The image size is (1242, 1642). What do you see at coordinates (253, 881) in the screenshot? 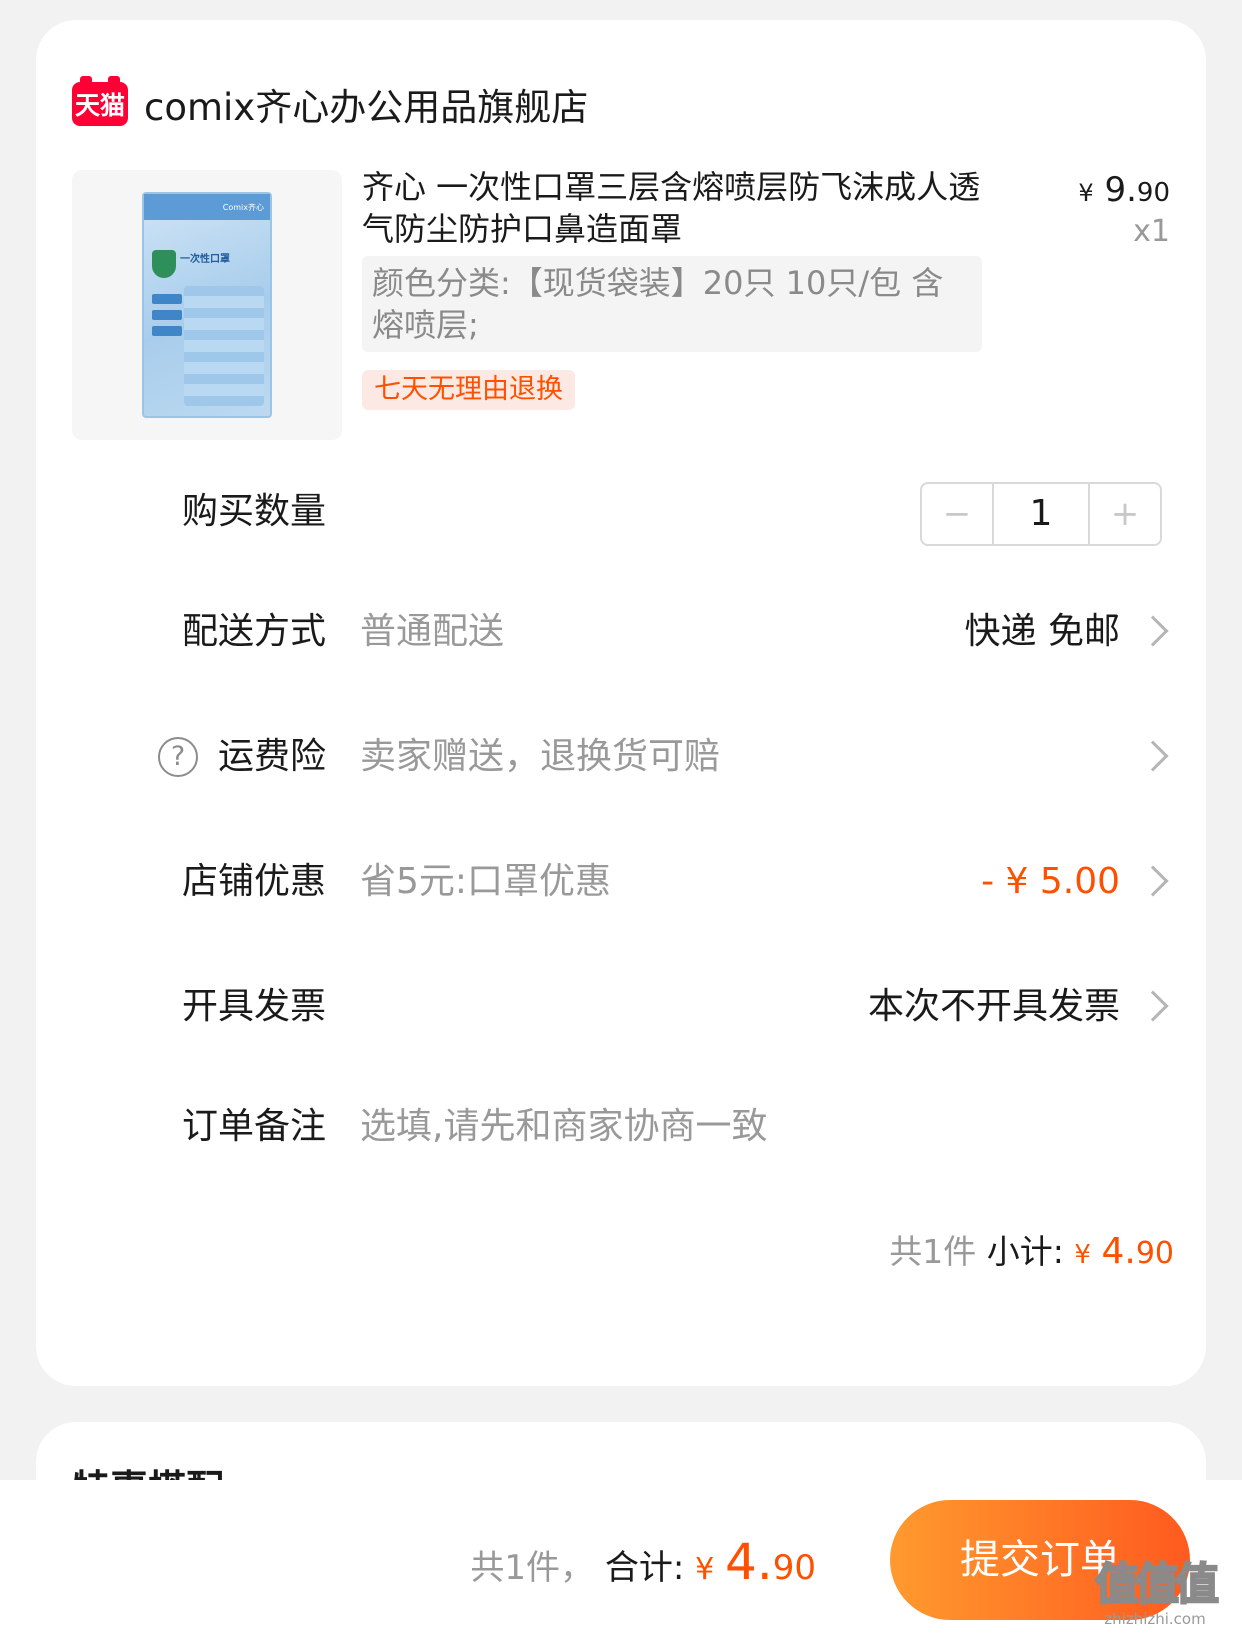
I see `discount-label: 店铺优惠` at bounding box center [253, 881].